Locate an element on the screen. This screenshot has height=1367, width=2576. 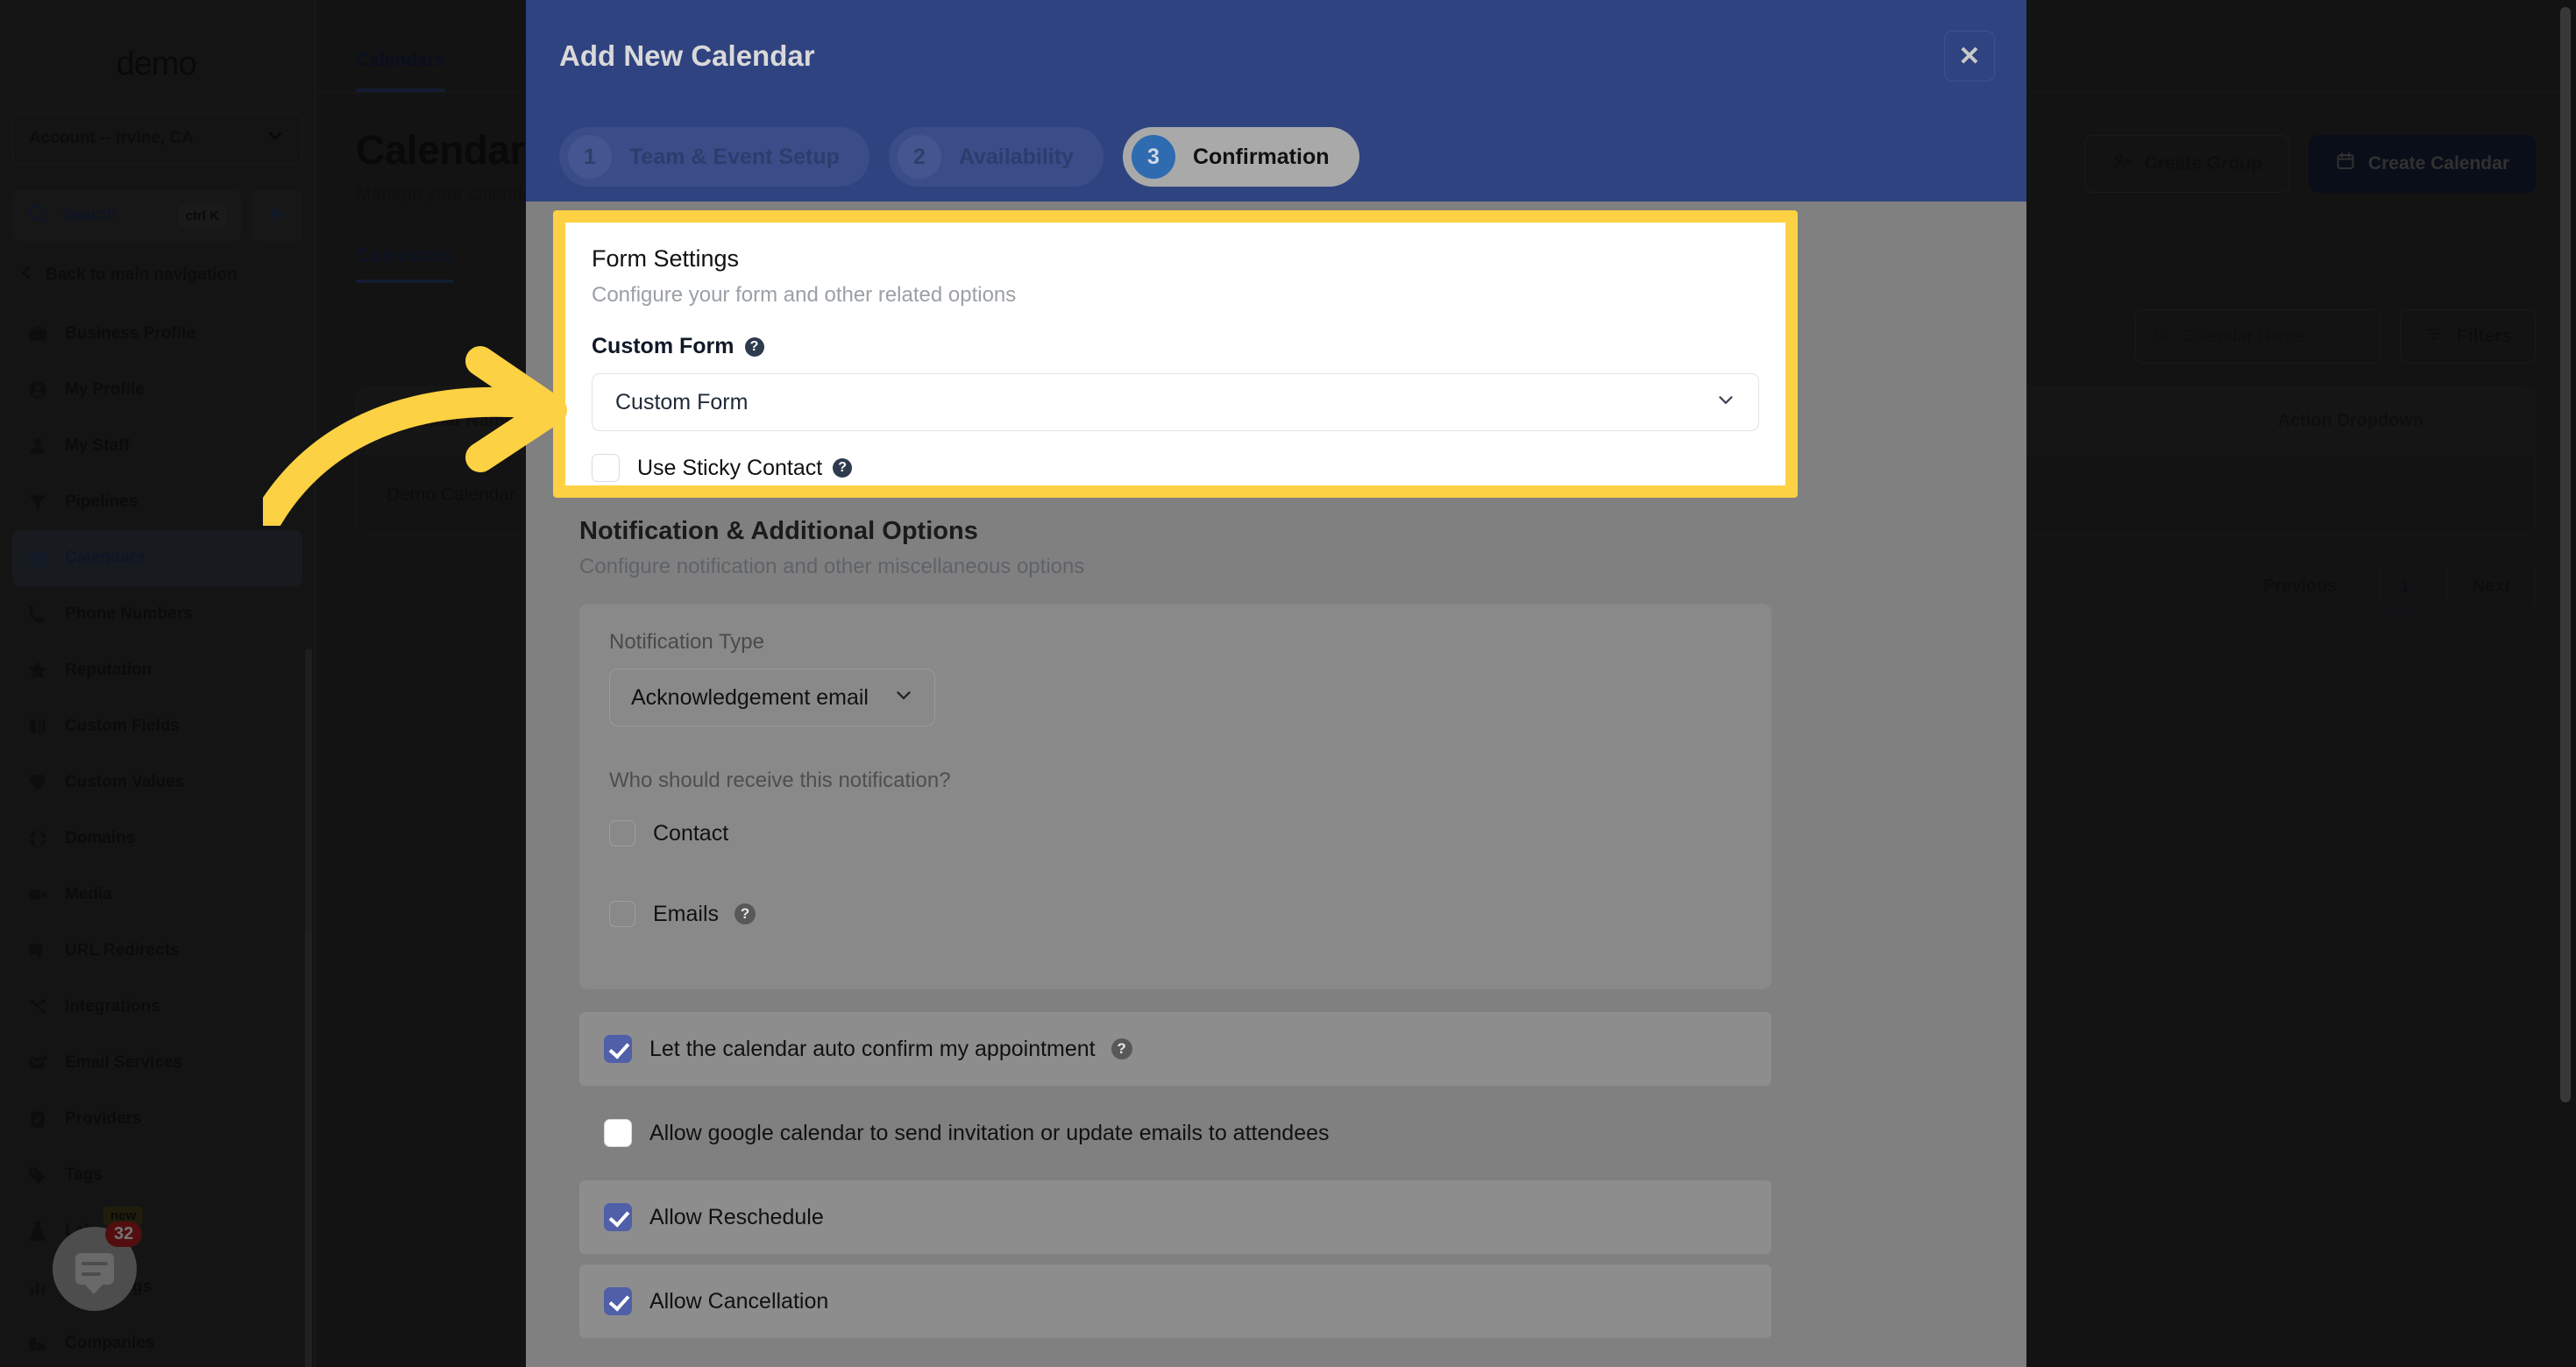
step-label: Team & Event Setup is located at coordinates (734, 156).